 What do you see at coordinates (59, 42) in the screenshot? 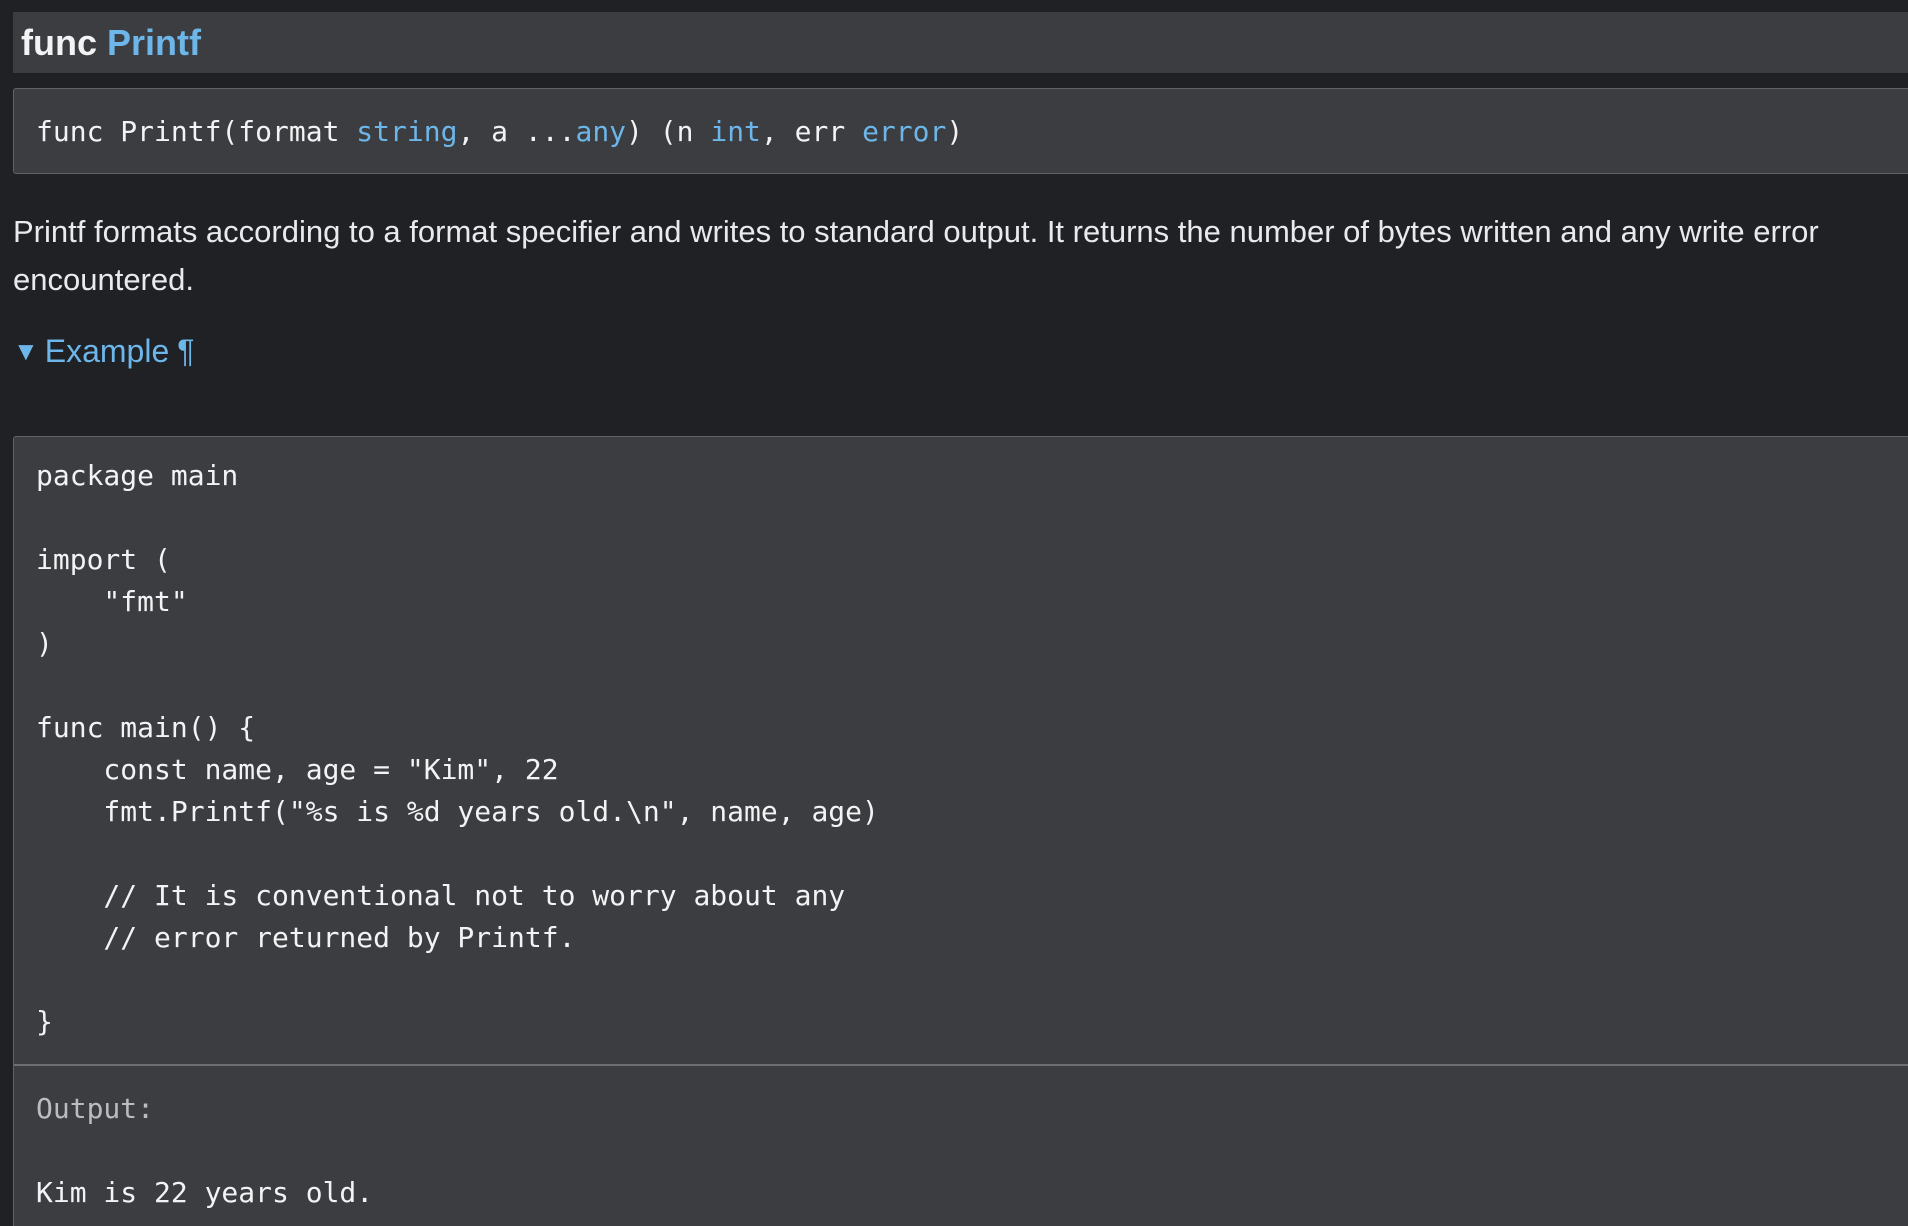
I see `func-keyword: func` at bounding box center [59, 42].